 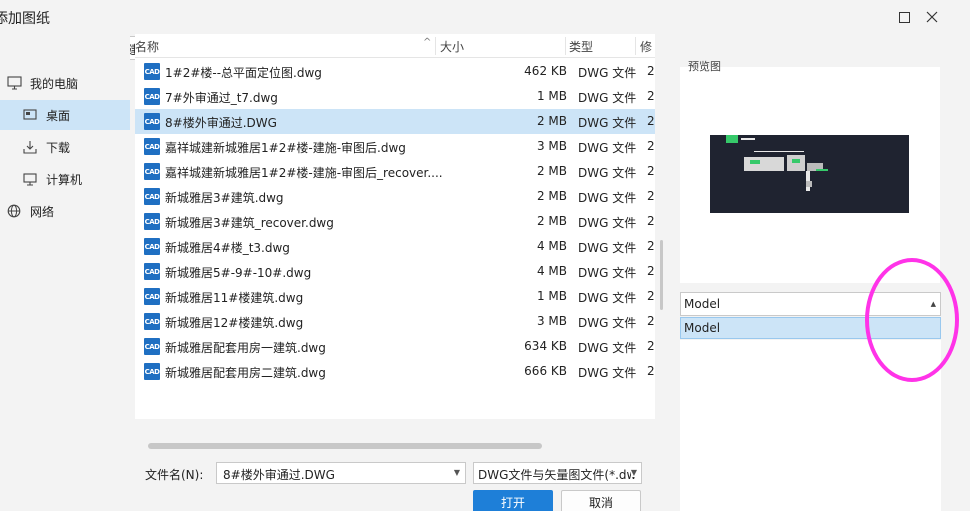 What do you see at coordinates (581, 46) in the screenshot?
I see `column-header-type: 类型` at bounding box center [581, 46].